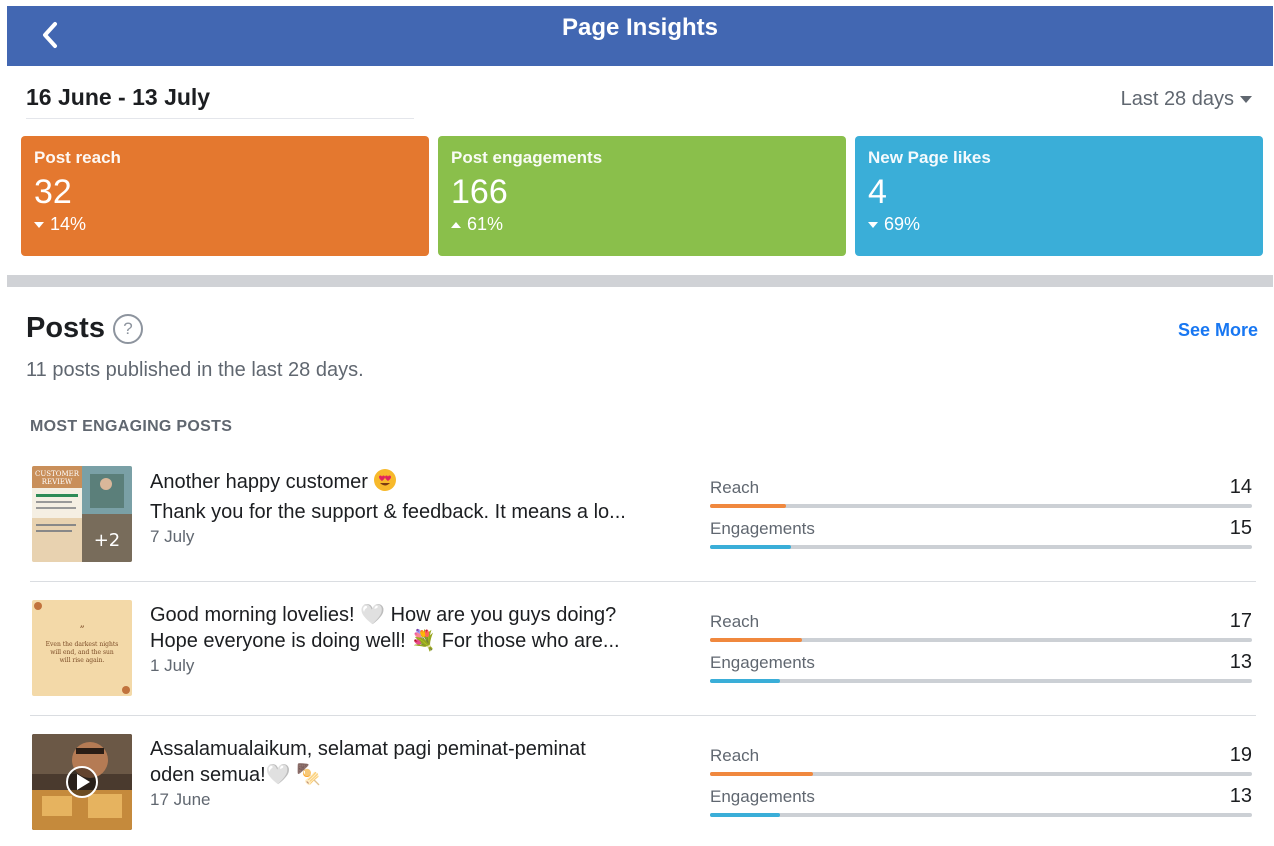 Image resolution: width=1274 pixels, height=846 pixels. What do you see at coordinates (929, 157) in the screenshot?
I see `card-label: New Page likes` at bounding box center [929, 157].